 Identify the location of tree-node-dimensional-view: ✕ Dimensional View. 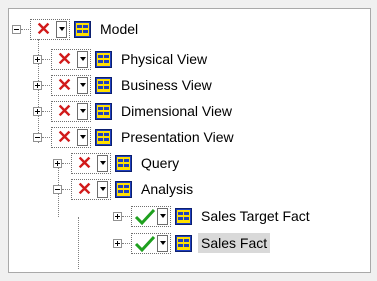
(134, 111).